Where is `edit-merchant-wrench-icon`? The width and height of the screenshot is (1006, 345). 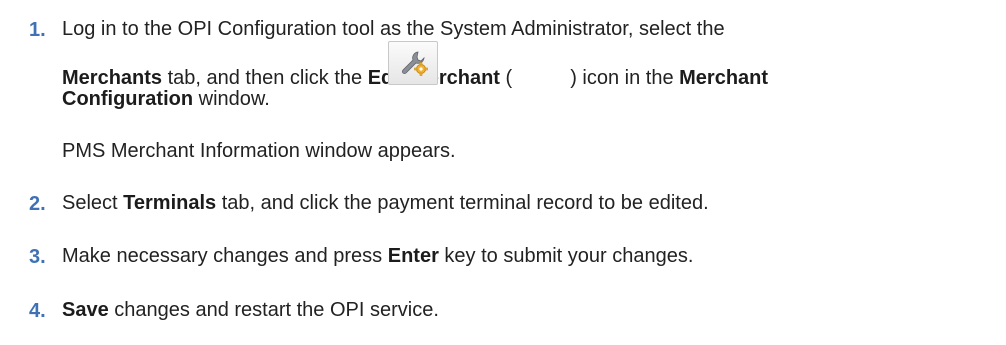 edit-merchant-wrench-icon is located at coordinates (413, 63).